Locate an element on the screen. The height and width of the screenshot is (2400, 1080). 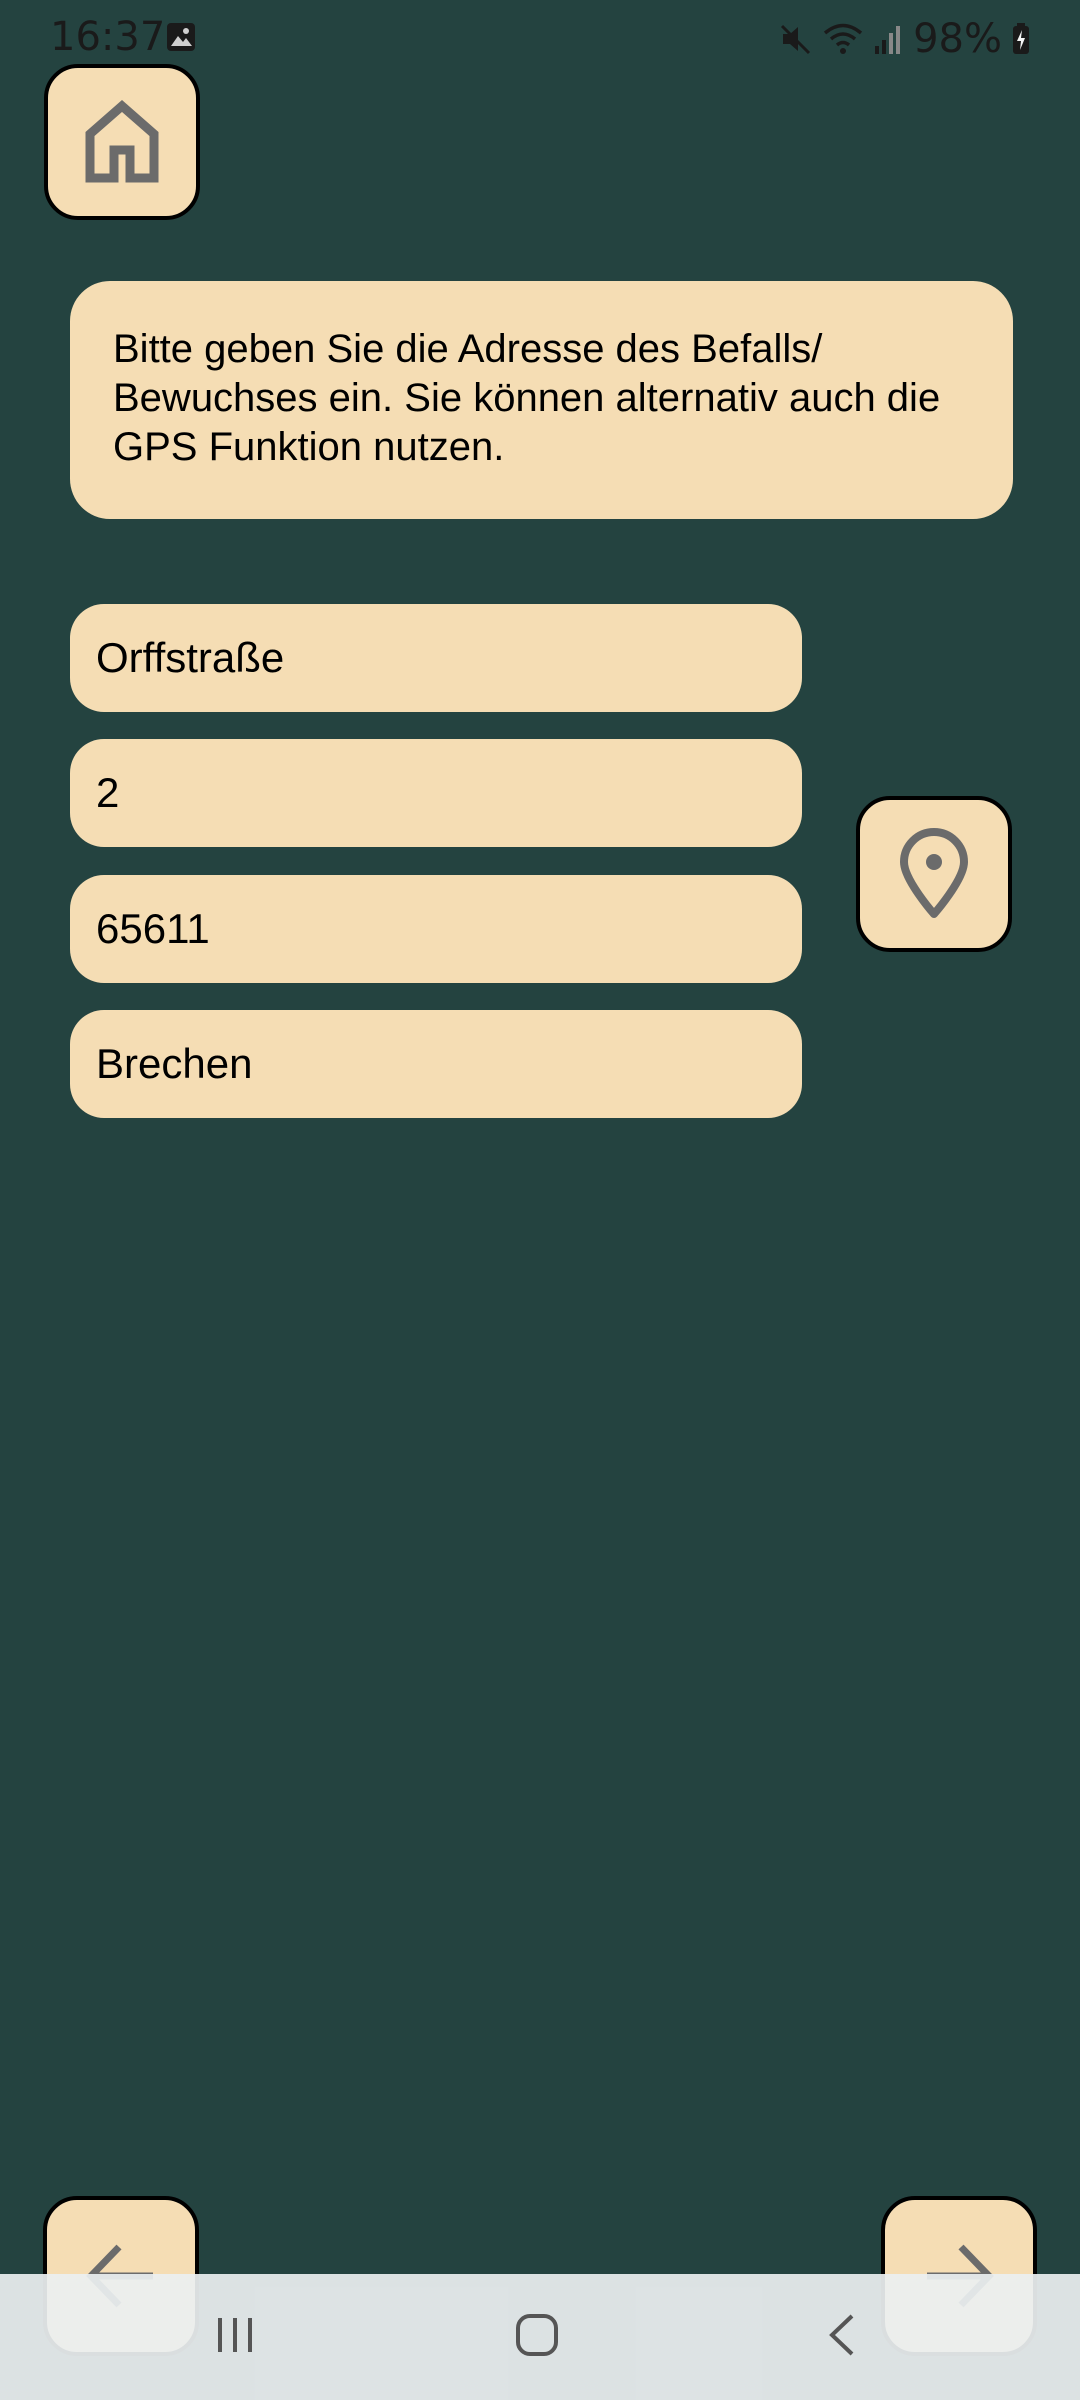
battery-charging-icon is located at coordinates (1021, 38).